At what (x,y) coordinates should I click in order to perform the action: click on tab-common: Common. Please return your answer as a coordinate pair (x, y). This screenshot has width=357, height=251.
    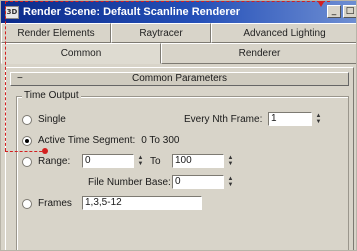
    Looking at the image, I should click on (81, 53).